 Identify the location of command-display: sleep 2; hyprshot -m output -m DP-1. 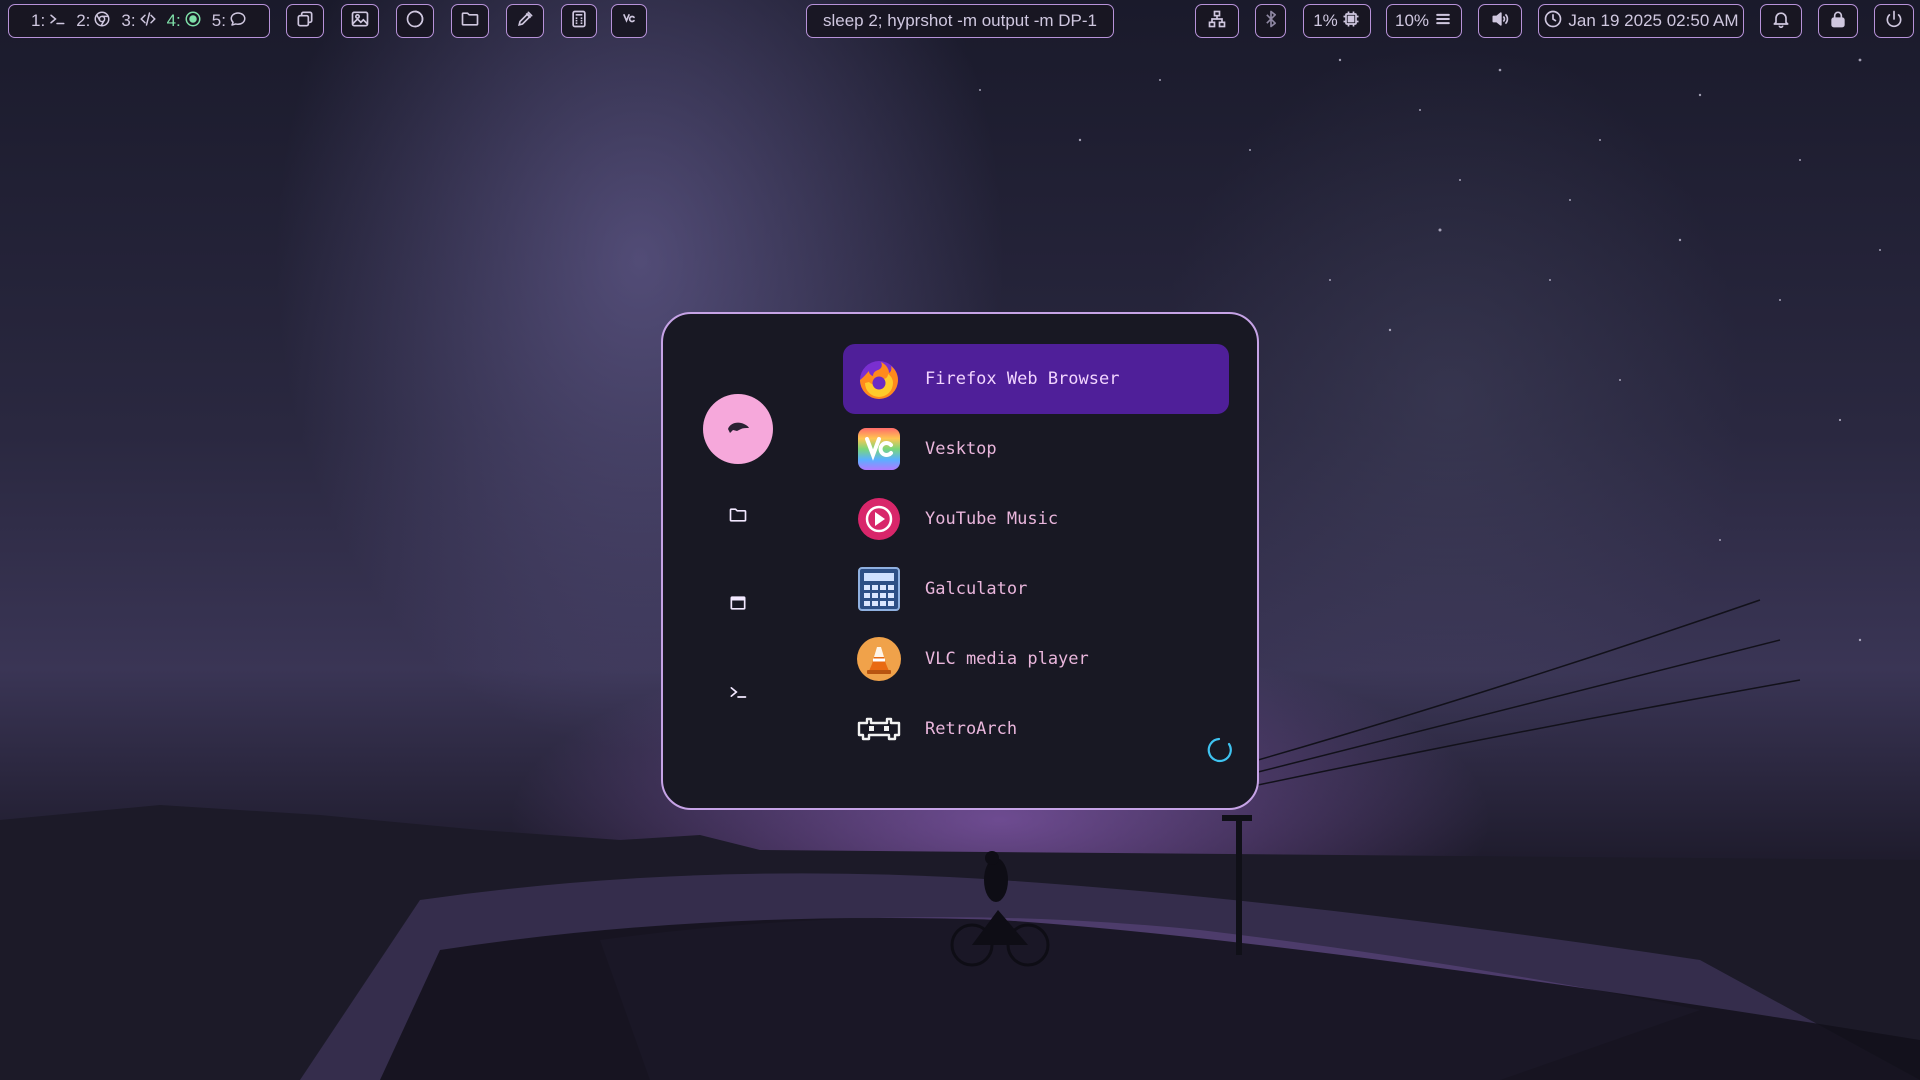
(960, 21).